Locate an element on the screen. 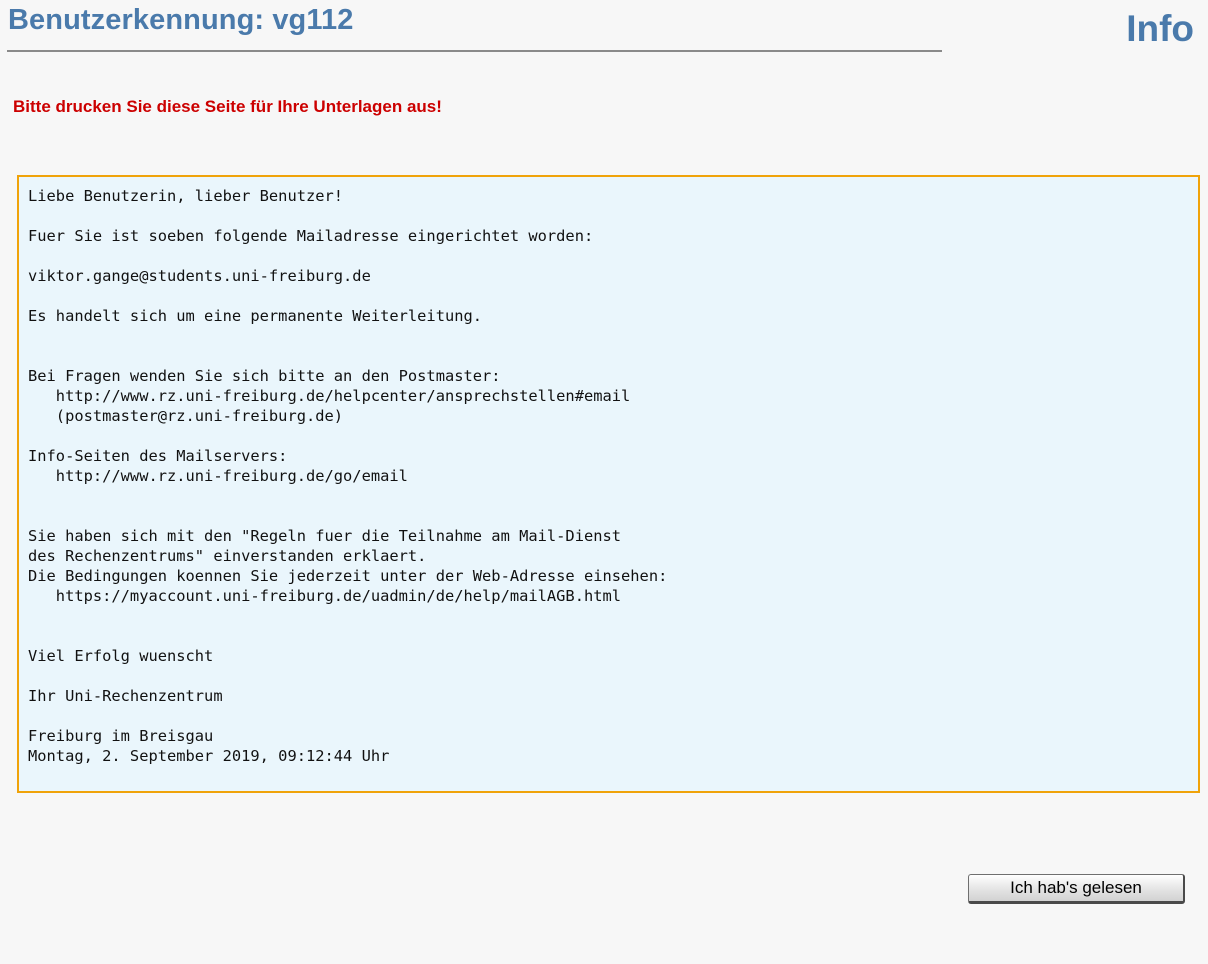  message-line: (postmaster@rz.uni-freiburg.de) is located at coordinates (186, 416).